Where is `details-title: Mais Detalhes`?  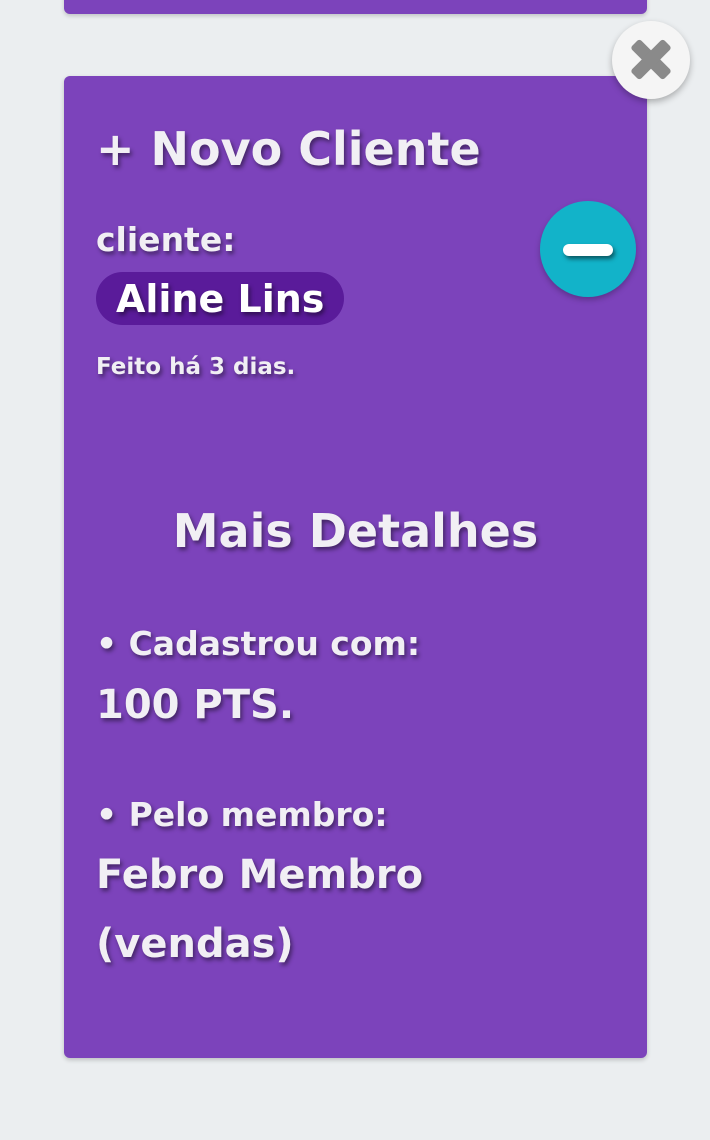 details-title: Mais Detalhes is located at coordinates (355, 531).